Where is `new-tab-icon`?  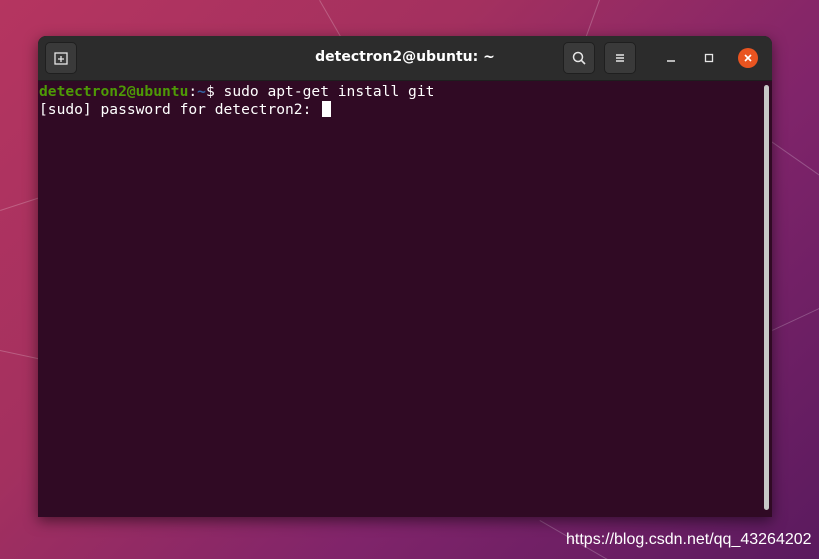
new-tab-icon is located at coordinates (61, 58).